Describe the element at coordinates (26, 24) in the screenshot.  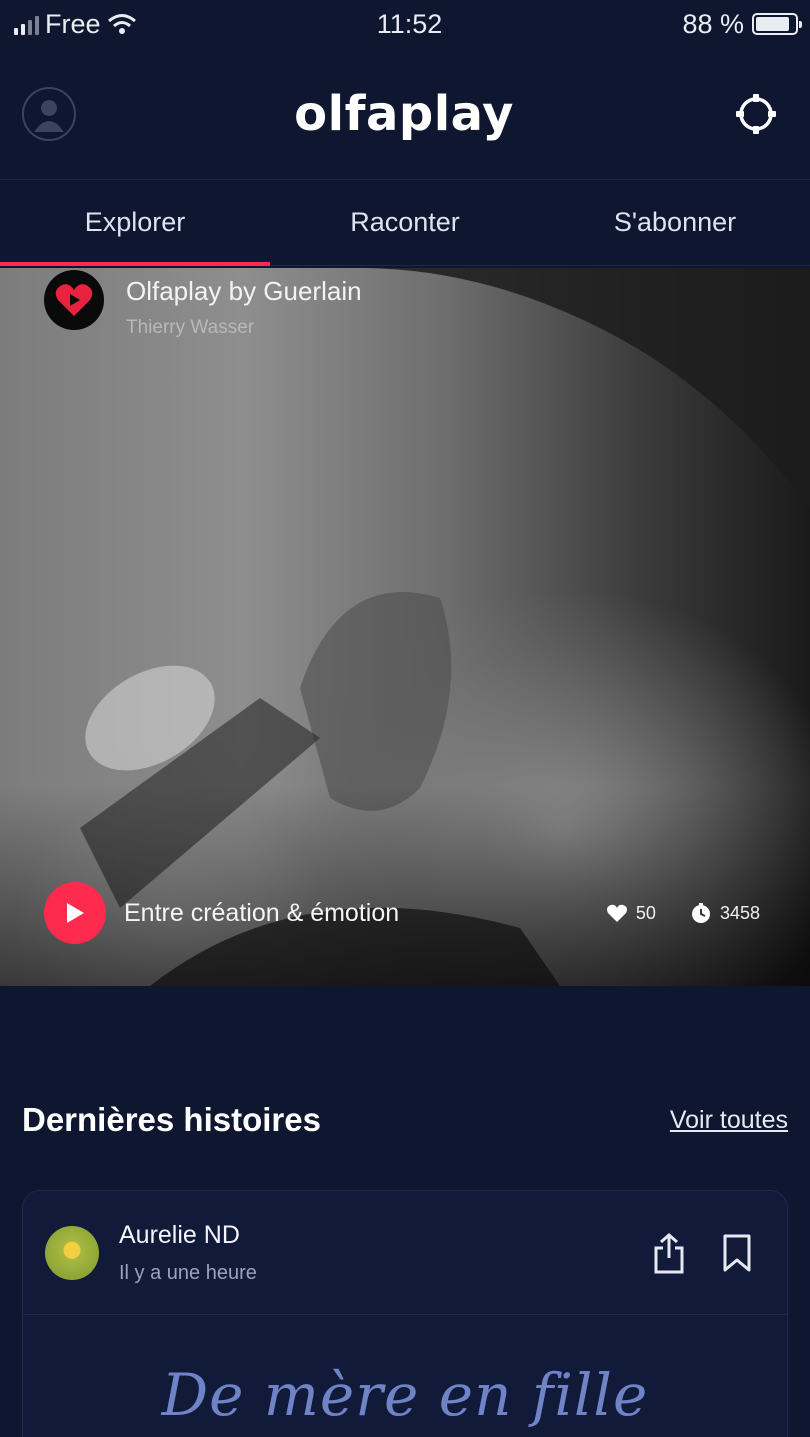
I see `signal-icon` at that location.